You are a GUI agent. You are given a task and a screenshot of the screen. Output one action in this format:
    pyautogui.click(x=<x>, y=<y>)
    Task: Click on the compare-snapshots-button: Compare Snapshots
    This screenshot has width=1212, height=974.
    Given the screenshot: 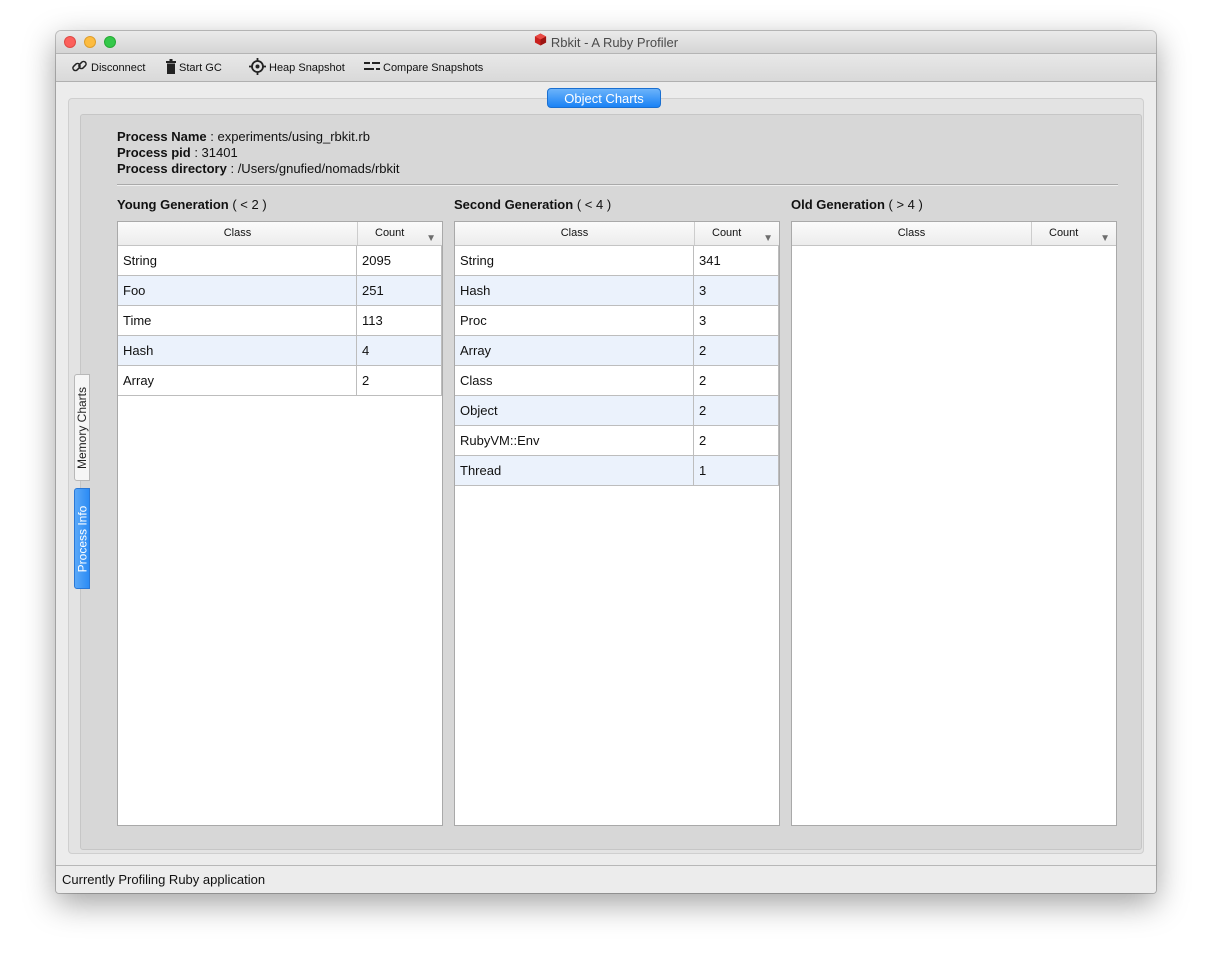 What is the action you would take?
    pyautogui.click(x=423, y=67)
    